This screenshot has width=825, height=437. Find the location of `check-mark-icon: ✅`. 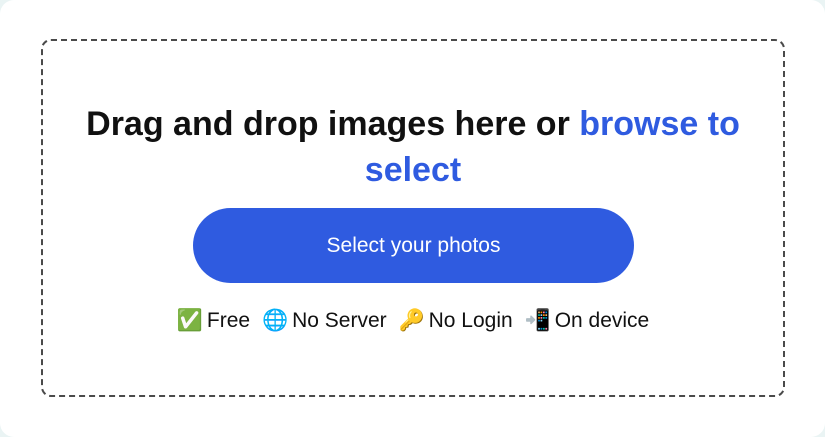

check-mark-icon: ✅ is located at coordinates (189, 320).